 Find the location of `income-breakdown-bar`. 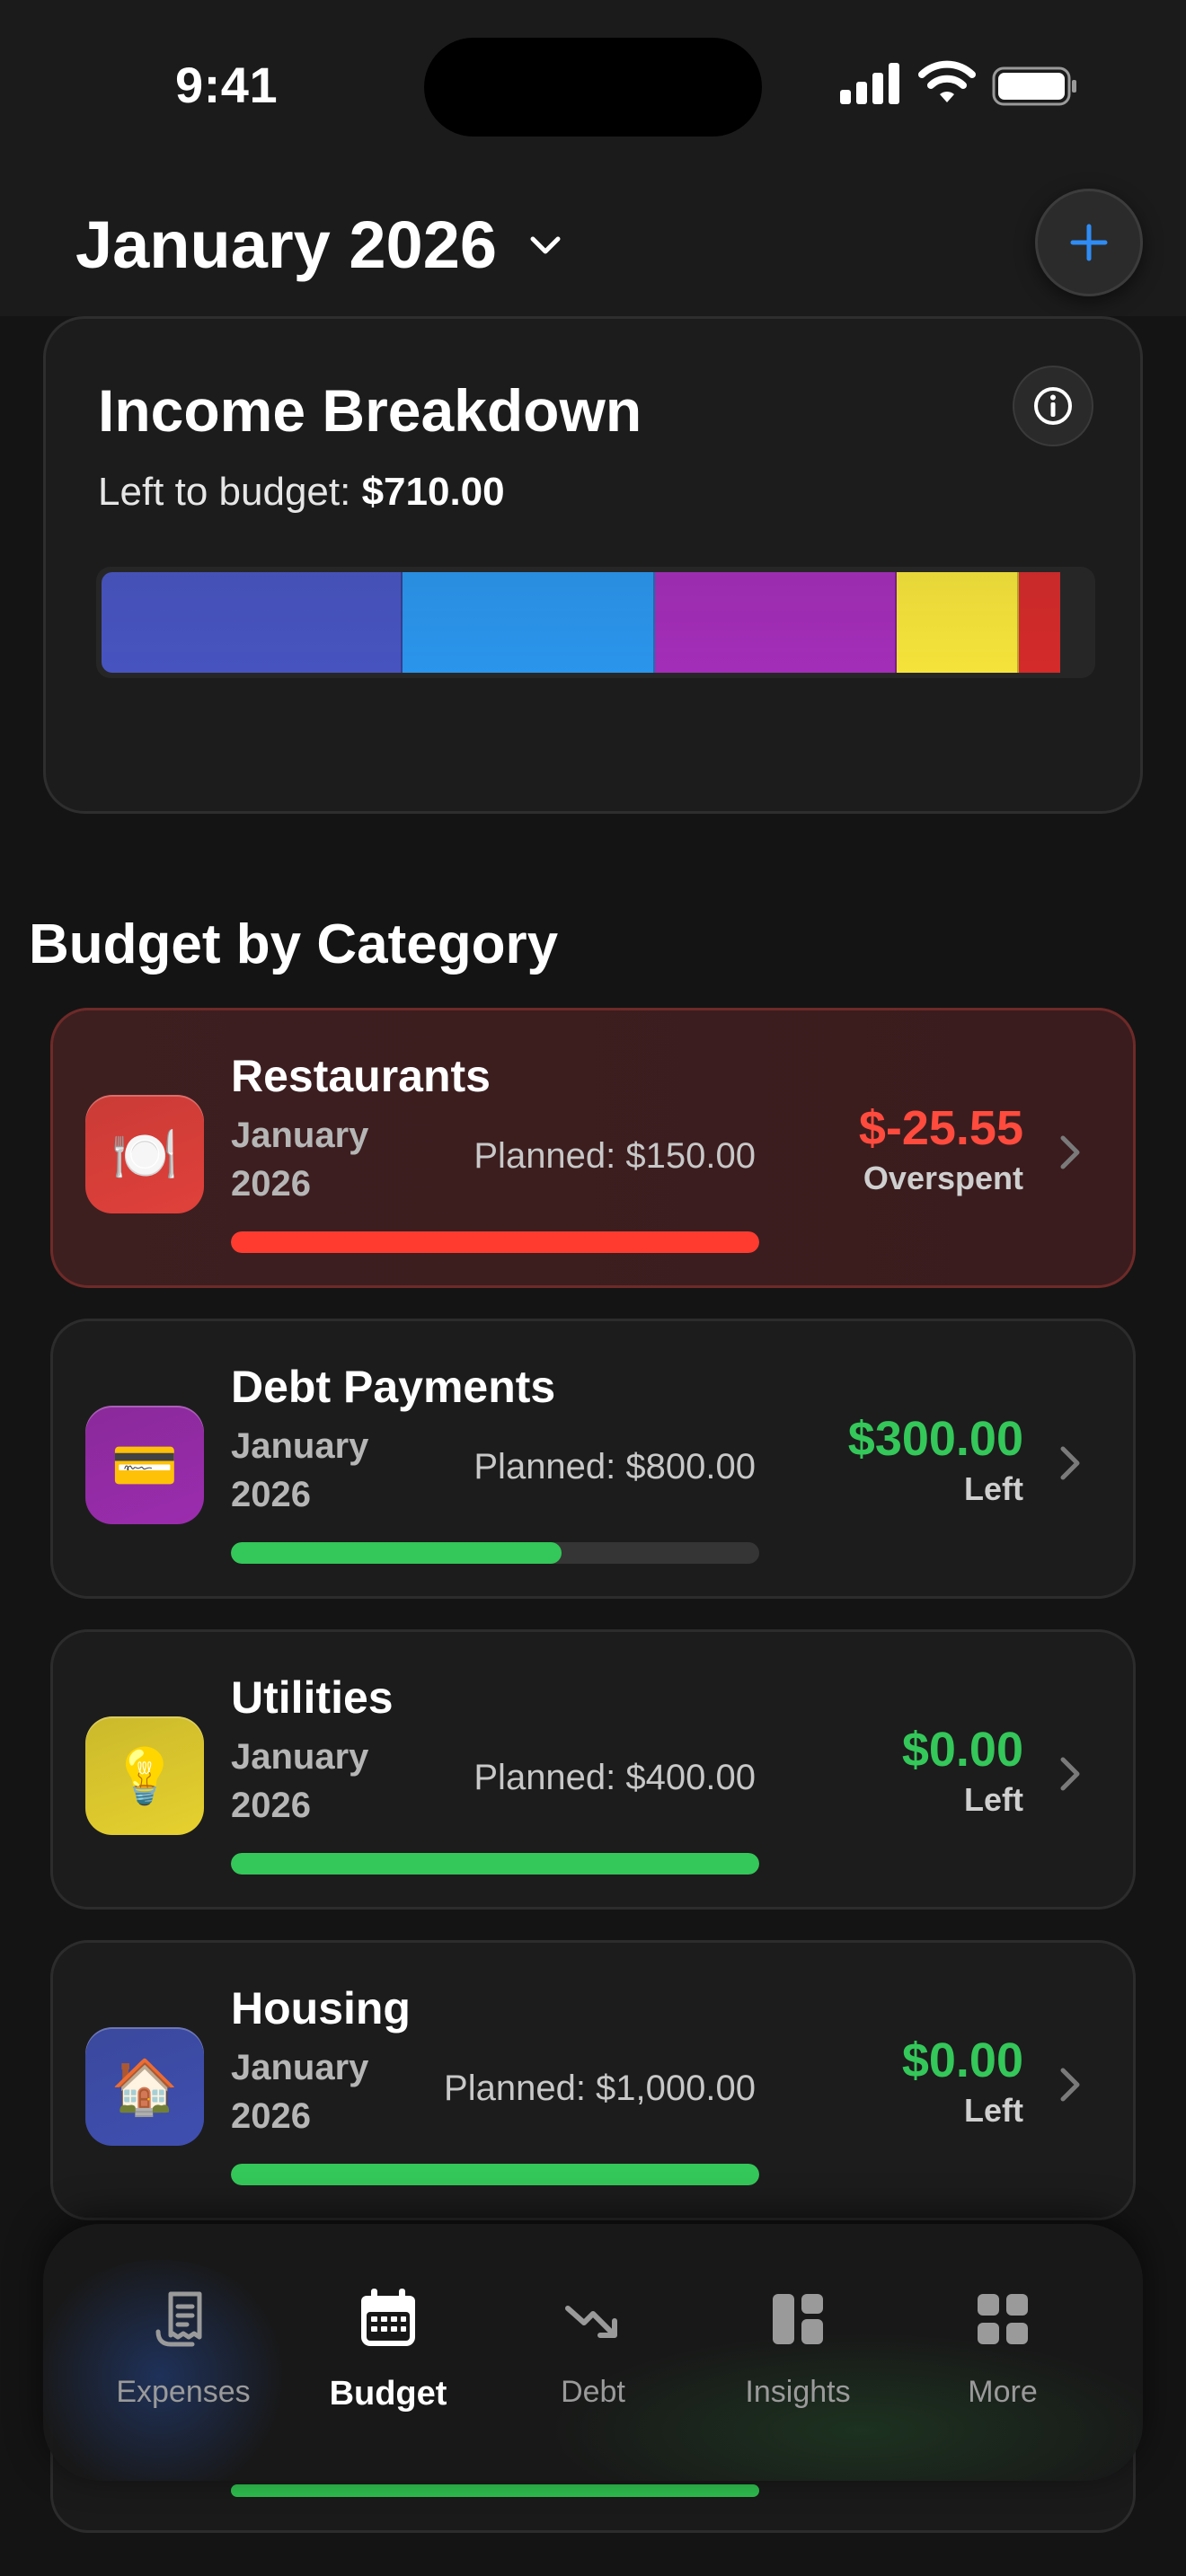

income-breakdown-bar is located at coordinates (595, 622).